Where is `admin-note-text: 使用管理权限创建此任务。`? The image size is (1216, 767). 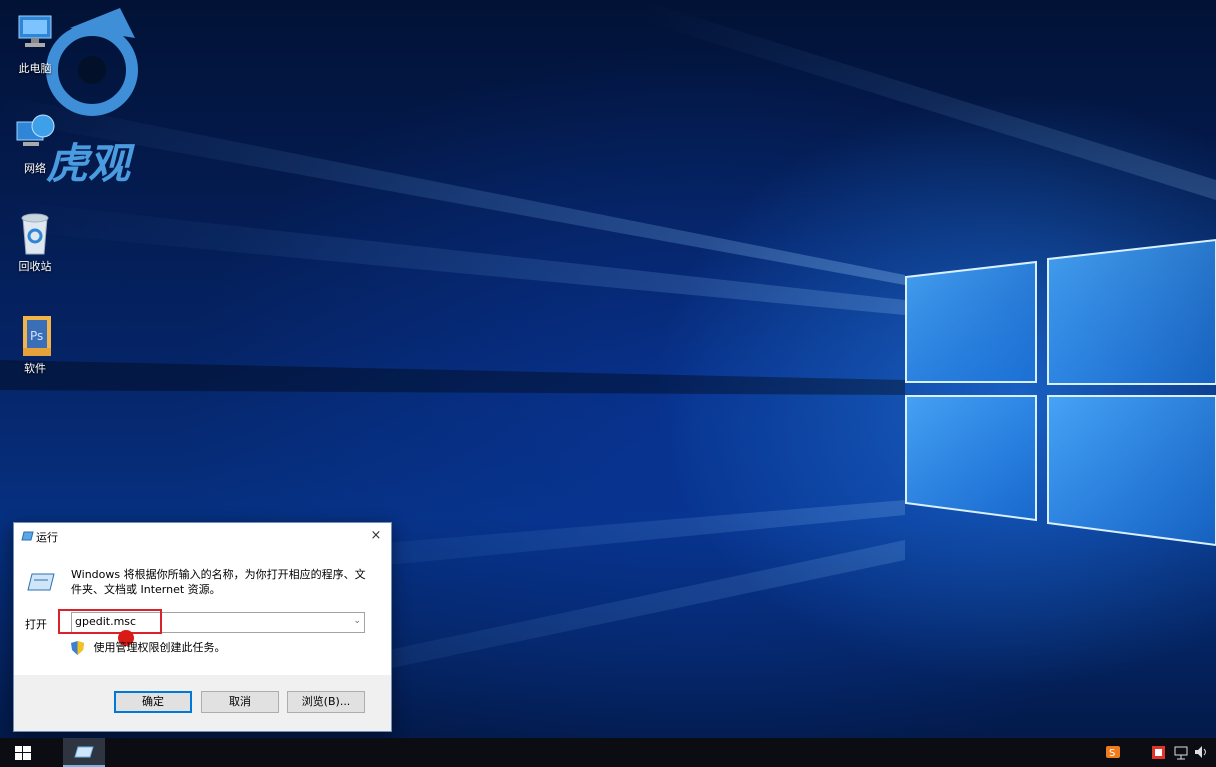 admin-note-text: 使用管理权限创建此任务。 is located at coordinates (159, 647).